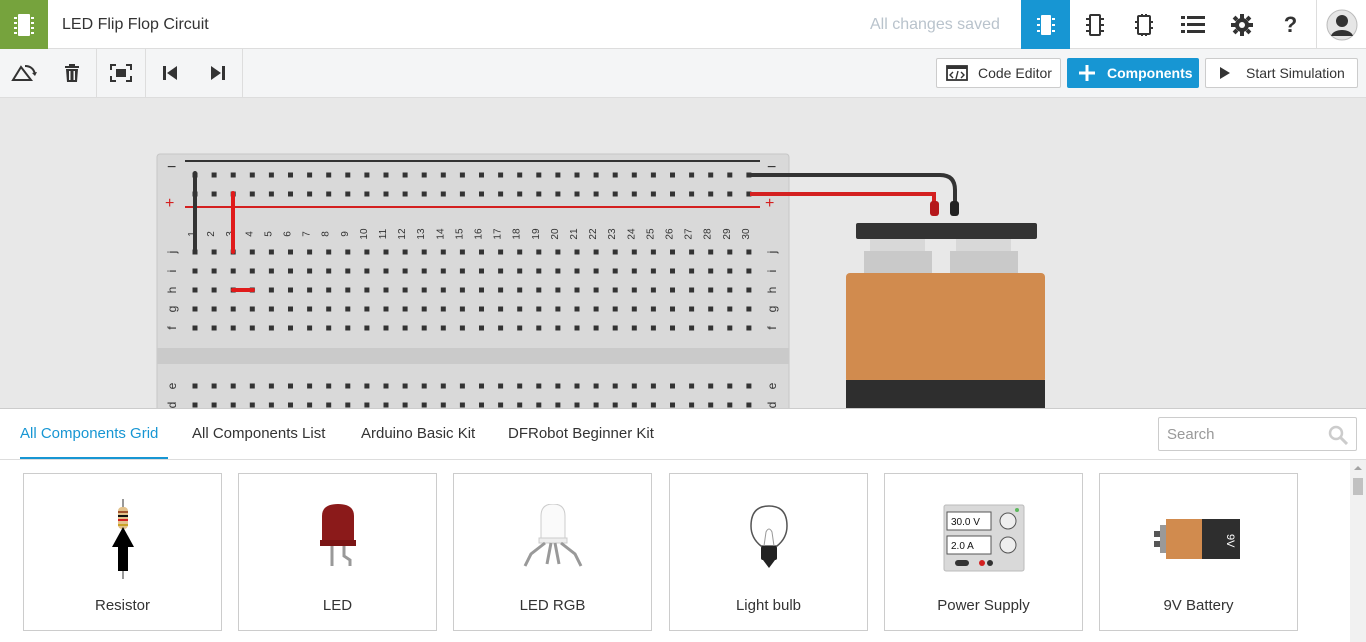 The height and width of the screenshot is (642, 1366). What do you see at coordinates (1045, 24) in the screenshot?
I see `circuit-view-button` at bounding box center [1045, 24].